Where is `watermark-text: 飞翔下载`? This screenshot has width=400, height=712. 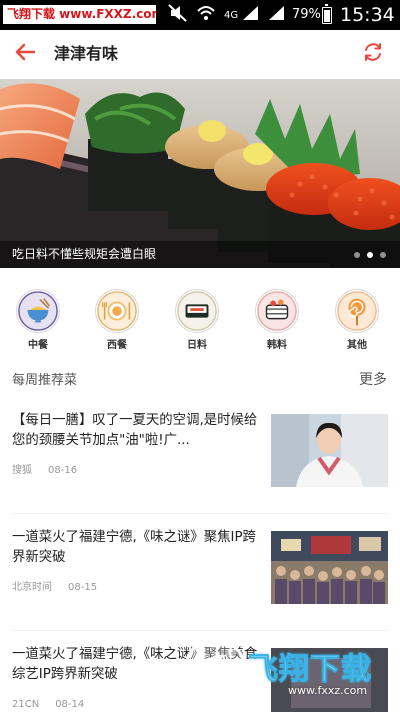 watermark-text: 飞翔下载 is located at coordinates (310, 670).